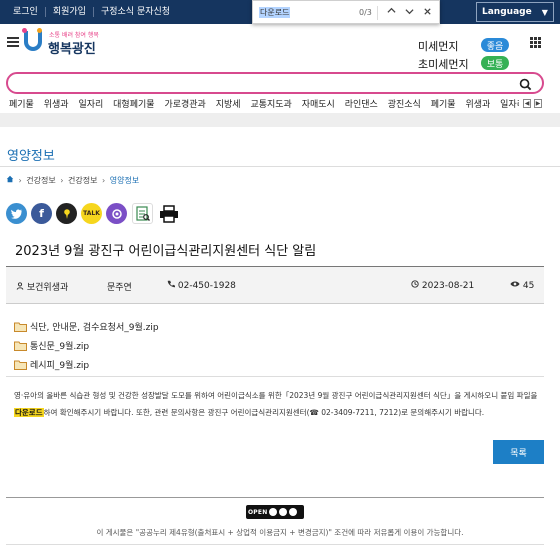  What do you see at coordinates (365, 12) in the screenshot?
I see `find-match-count: 0/3` at bounding box center [365, 12].